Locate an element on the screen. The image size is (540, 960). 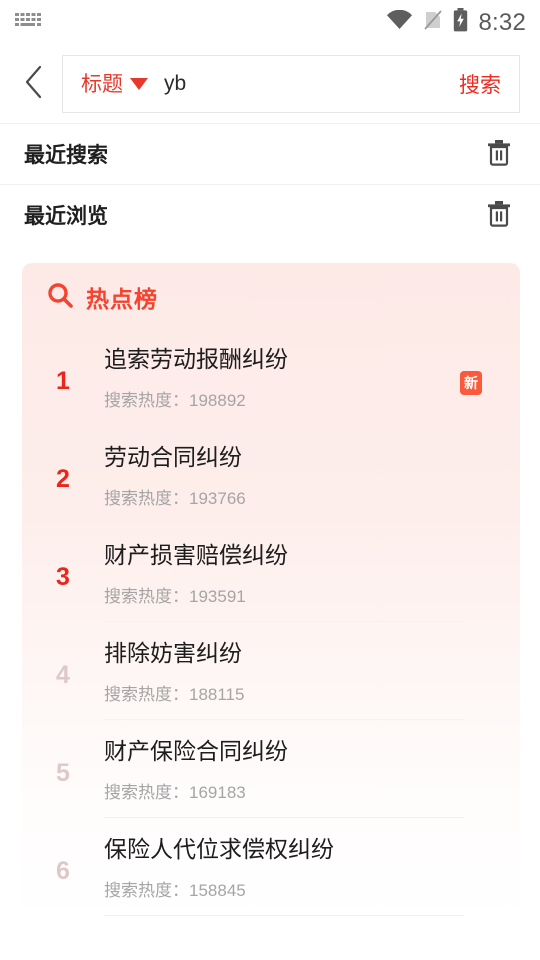
hot-list-item: 3 财产损害赔偿纠纷搜索热度：193591 is located at coordinates (271, 576).